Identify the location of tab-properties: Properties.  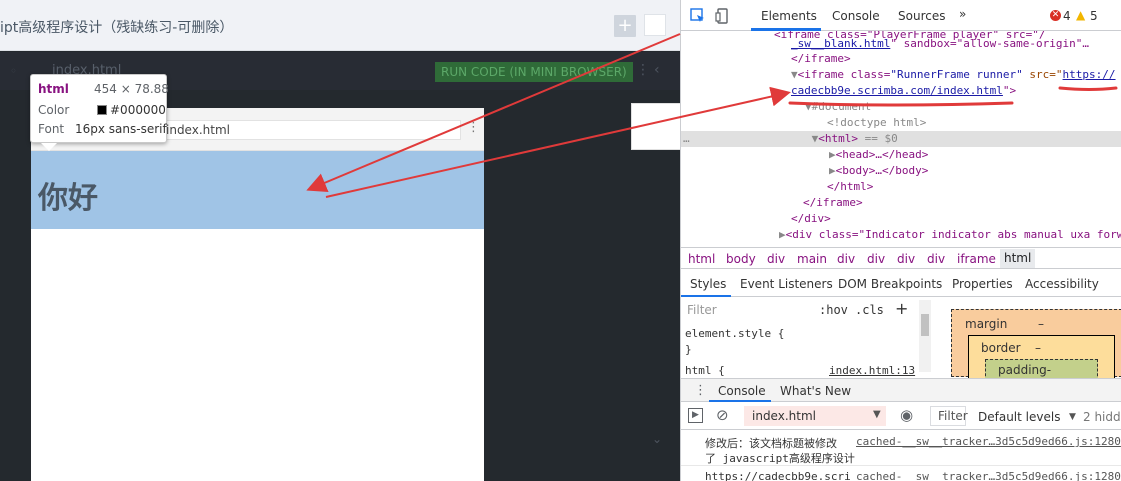
(982, 284).